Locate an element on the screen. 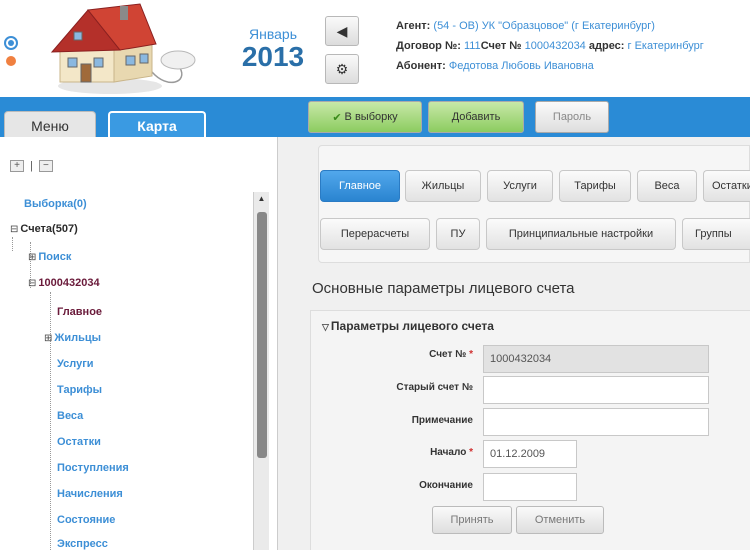 The width and height of the screenshot is (750, 550). start-label: Начало * is located at coordinates (393, 452).